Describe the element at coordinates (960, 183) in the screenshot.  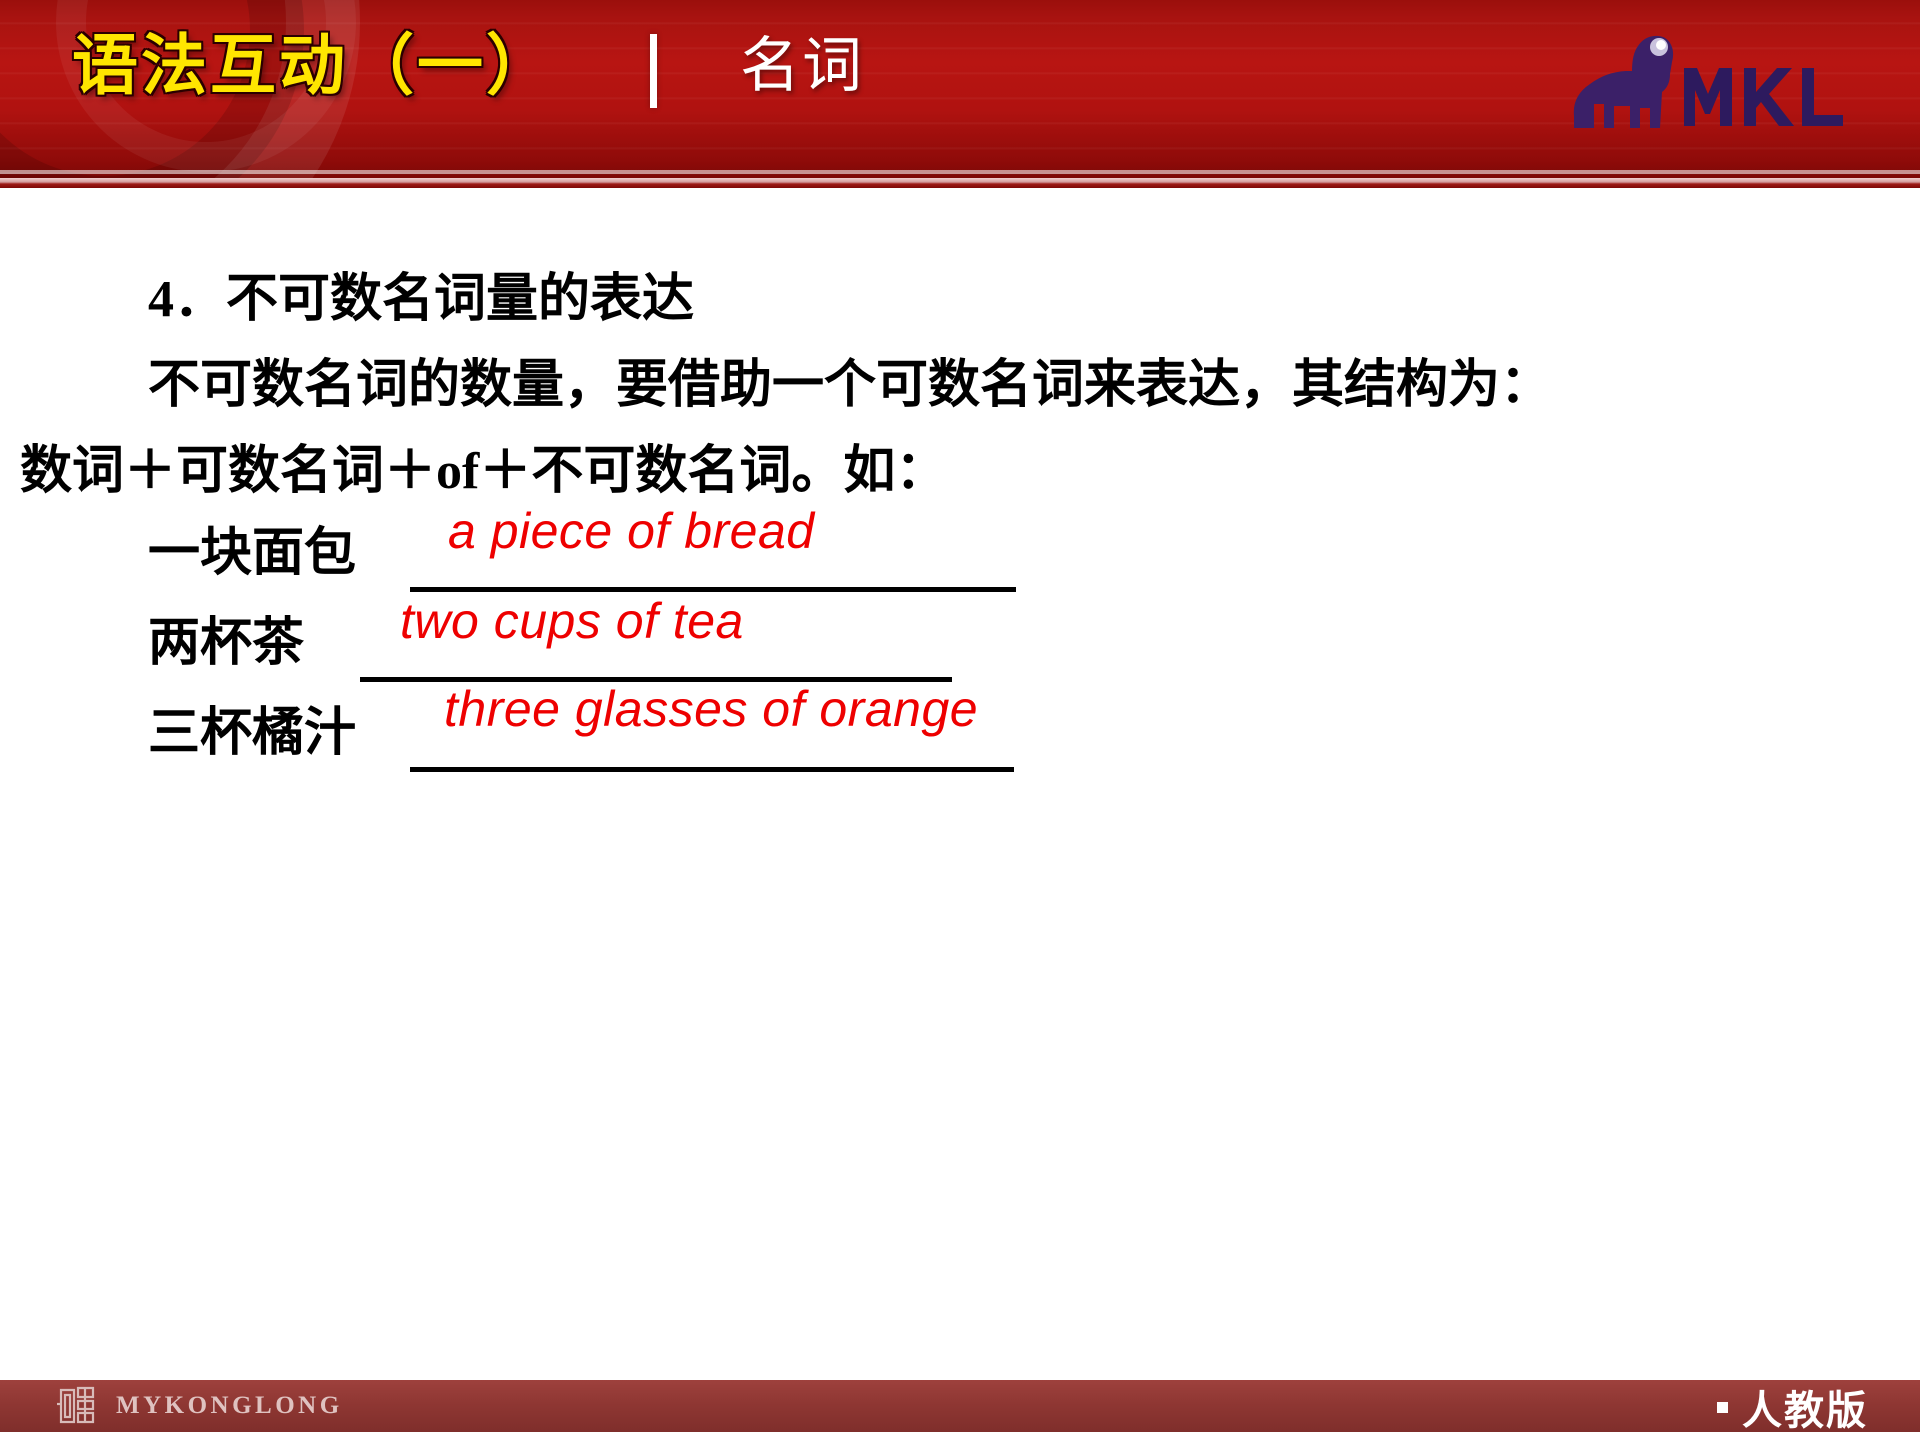
I see `header-bottom-rule` at that location.